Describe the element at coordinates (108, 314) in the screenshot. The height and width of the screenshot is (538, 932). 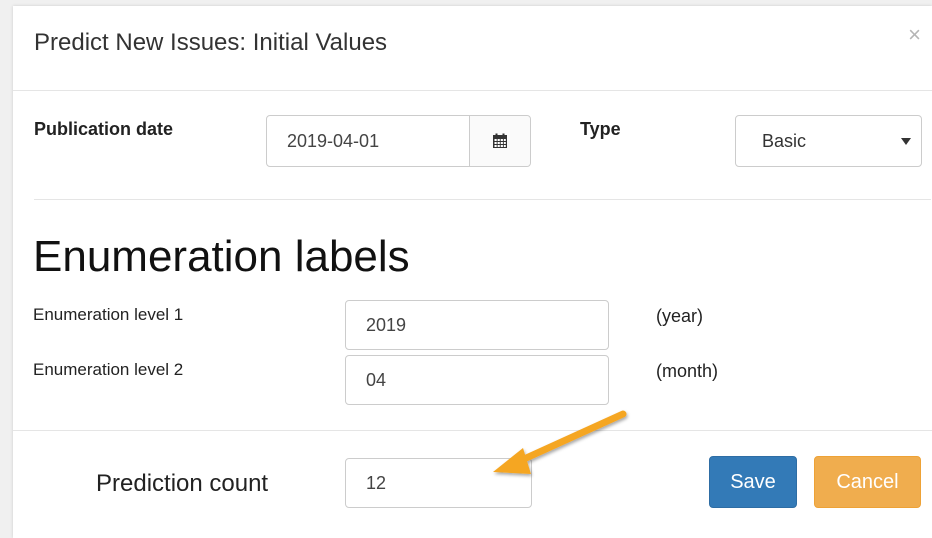
I see `enumeration-level-1-label: Enumeration level 1` at that location.